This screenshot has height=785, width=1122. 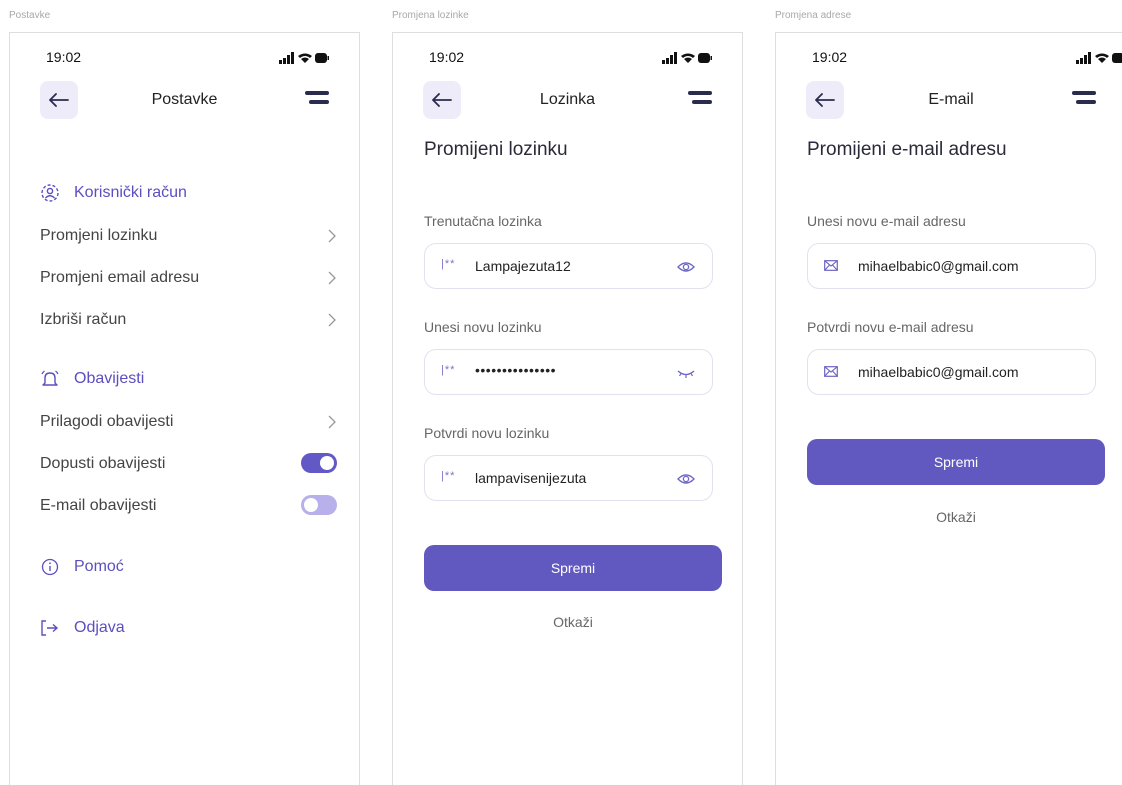 I want to click on page-title: Lozinka, so click(x=567, y=99).